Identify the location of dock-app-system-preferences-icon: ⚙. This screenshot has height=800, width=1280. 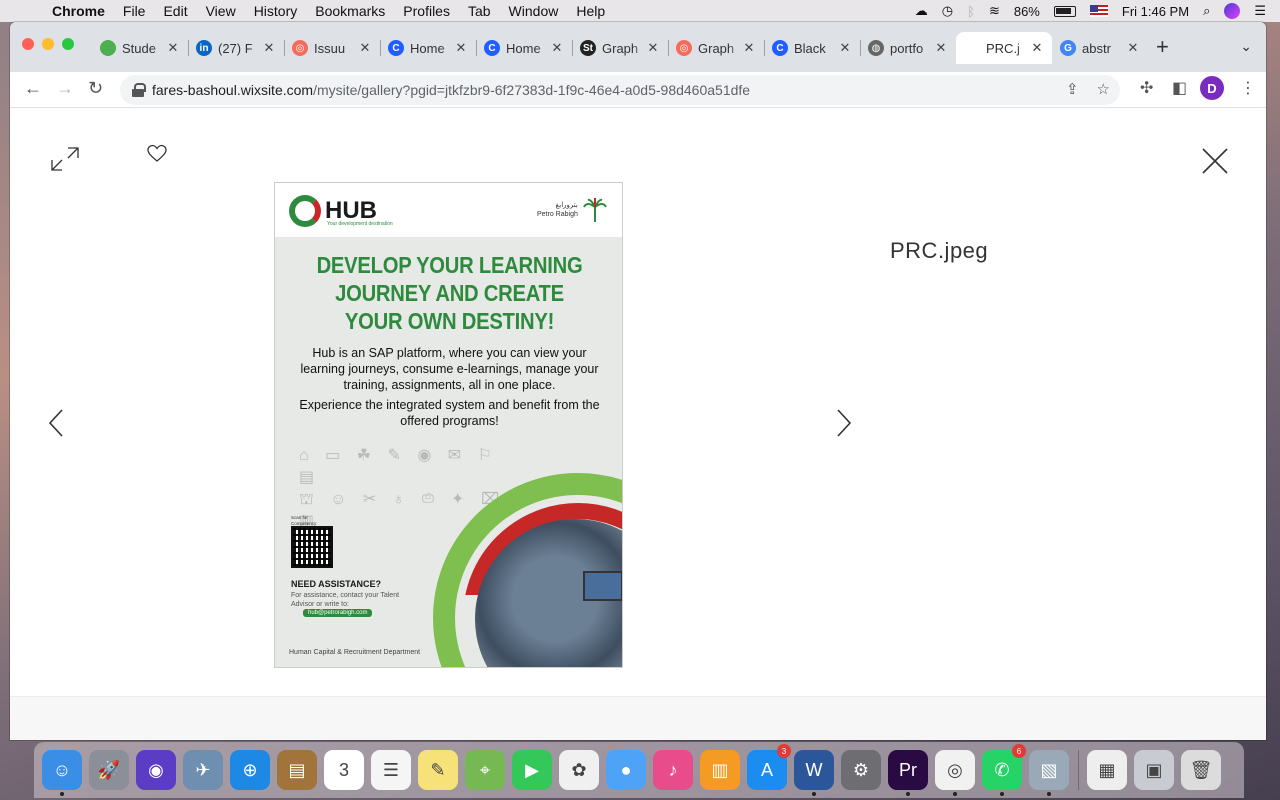
(861, 770).